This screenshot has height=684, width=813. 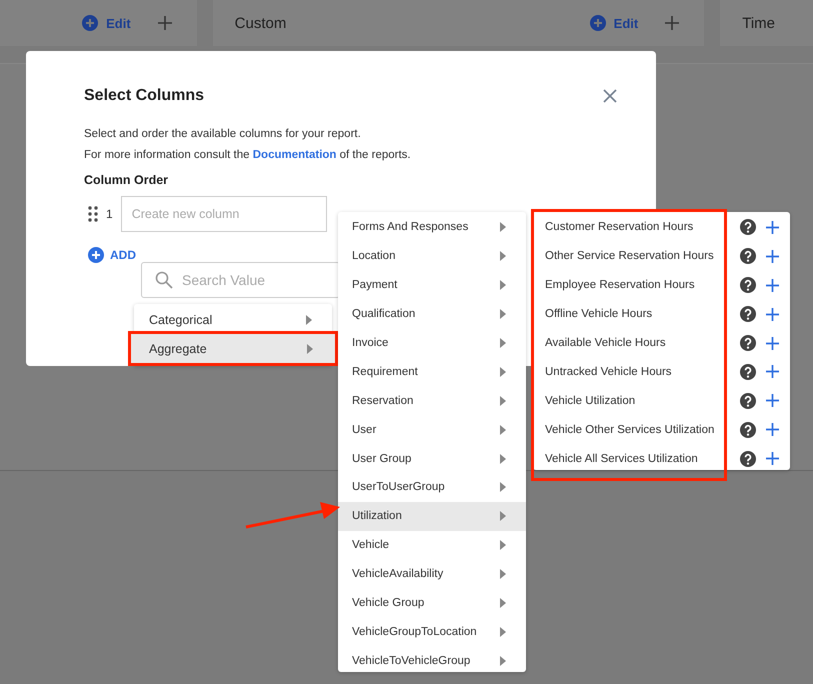 What do you see at coordinates (432, 343) in the screenshot?
I see `menu-item: Invoice` at bounding box center [432, 343].